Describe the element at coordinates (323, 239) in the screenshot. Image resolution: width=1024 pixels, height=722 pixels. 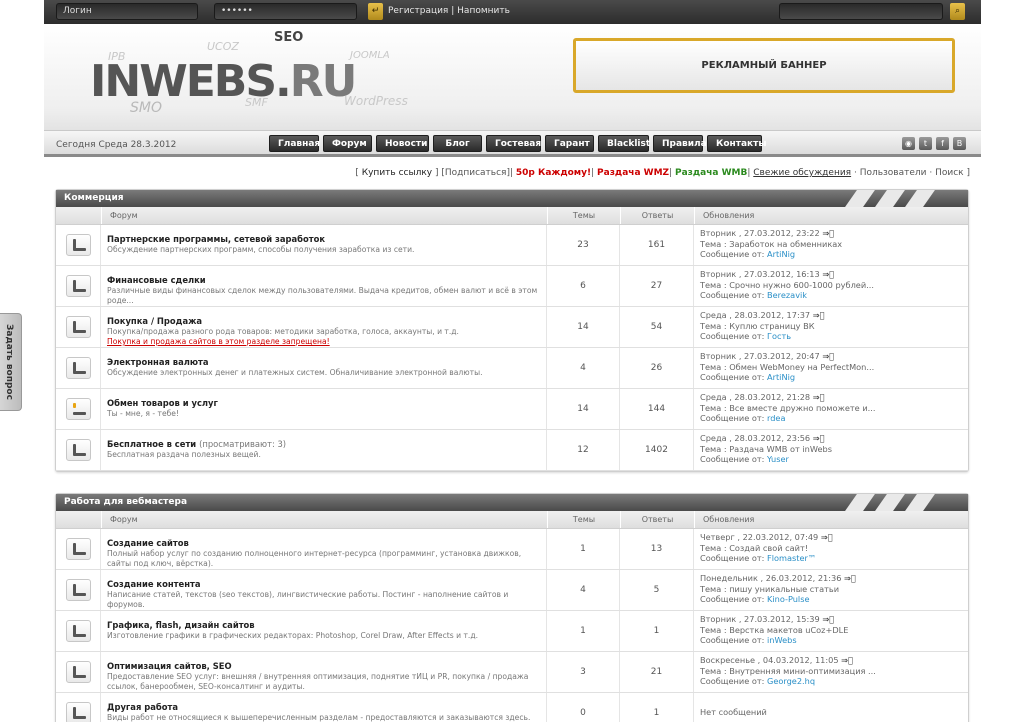
I see `forum-title: Партнерские программы, сетевой заработок` at that location.